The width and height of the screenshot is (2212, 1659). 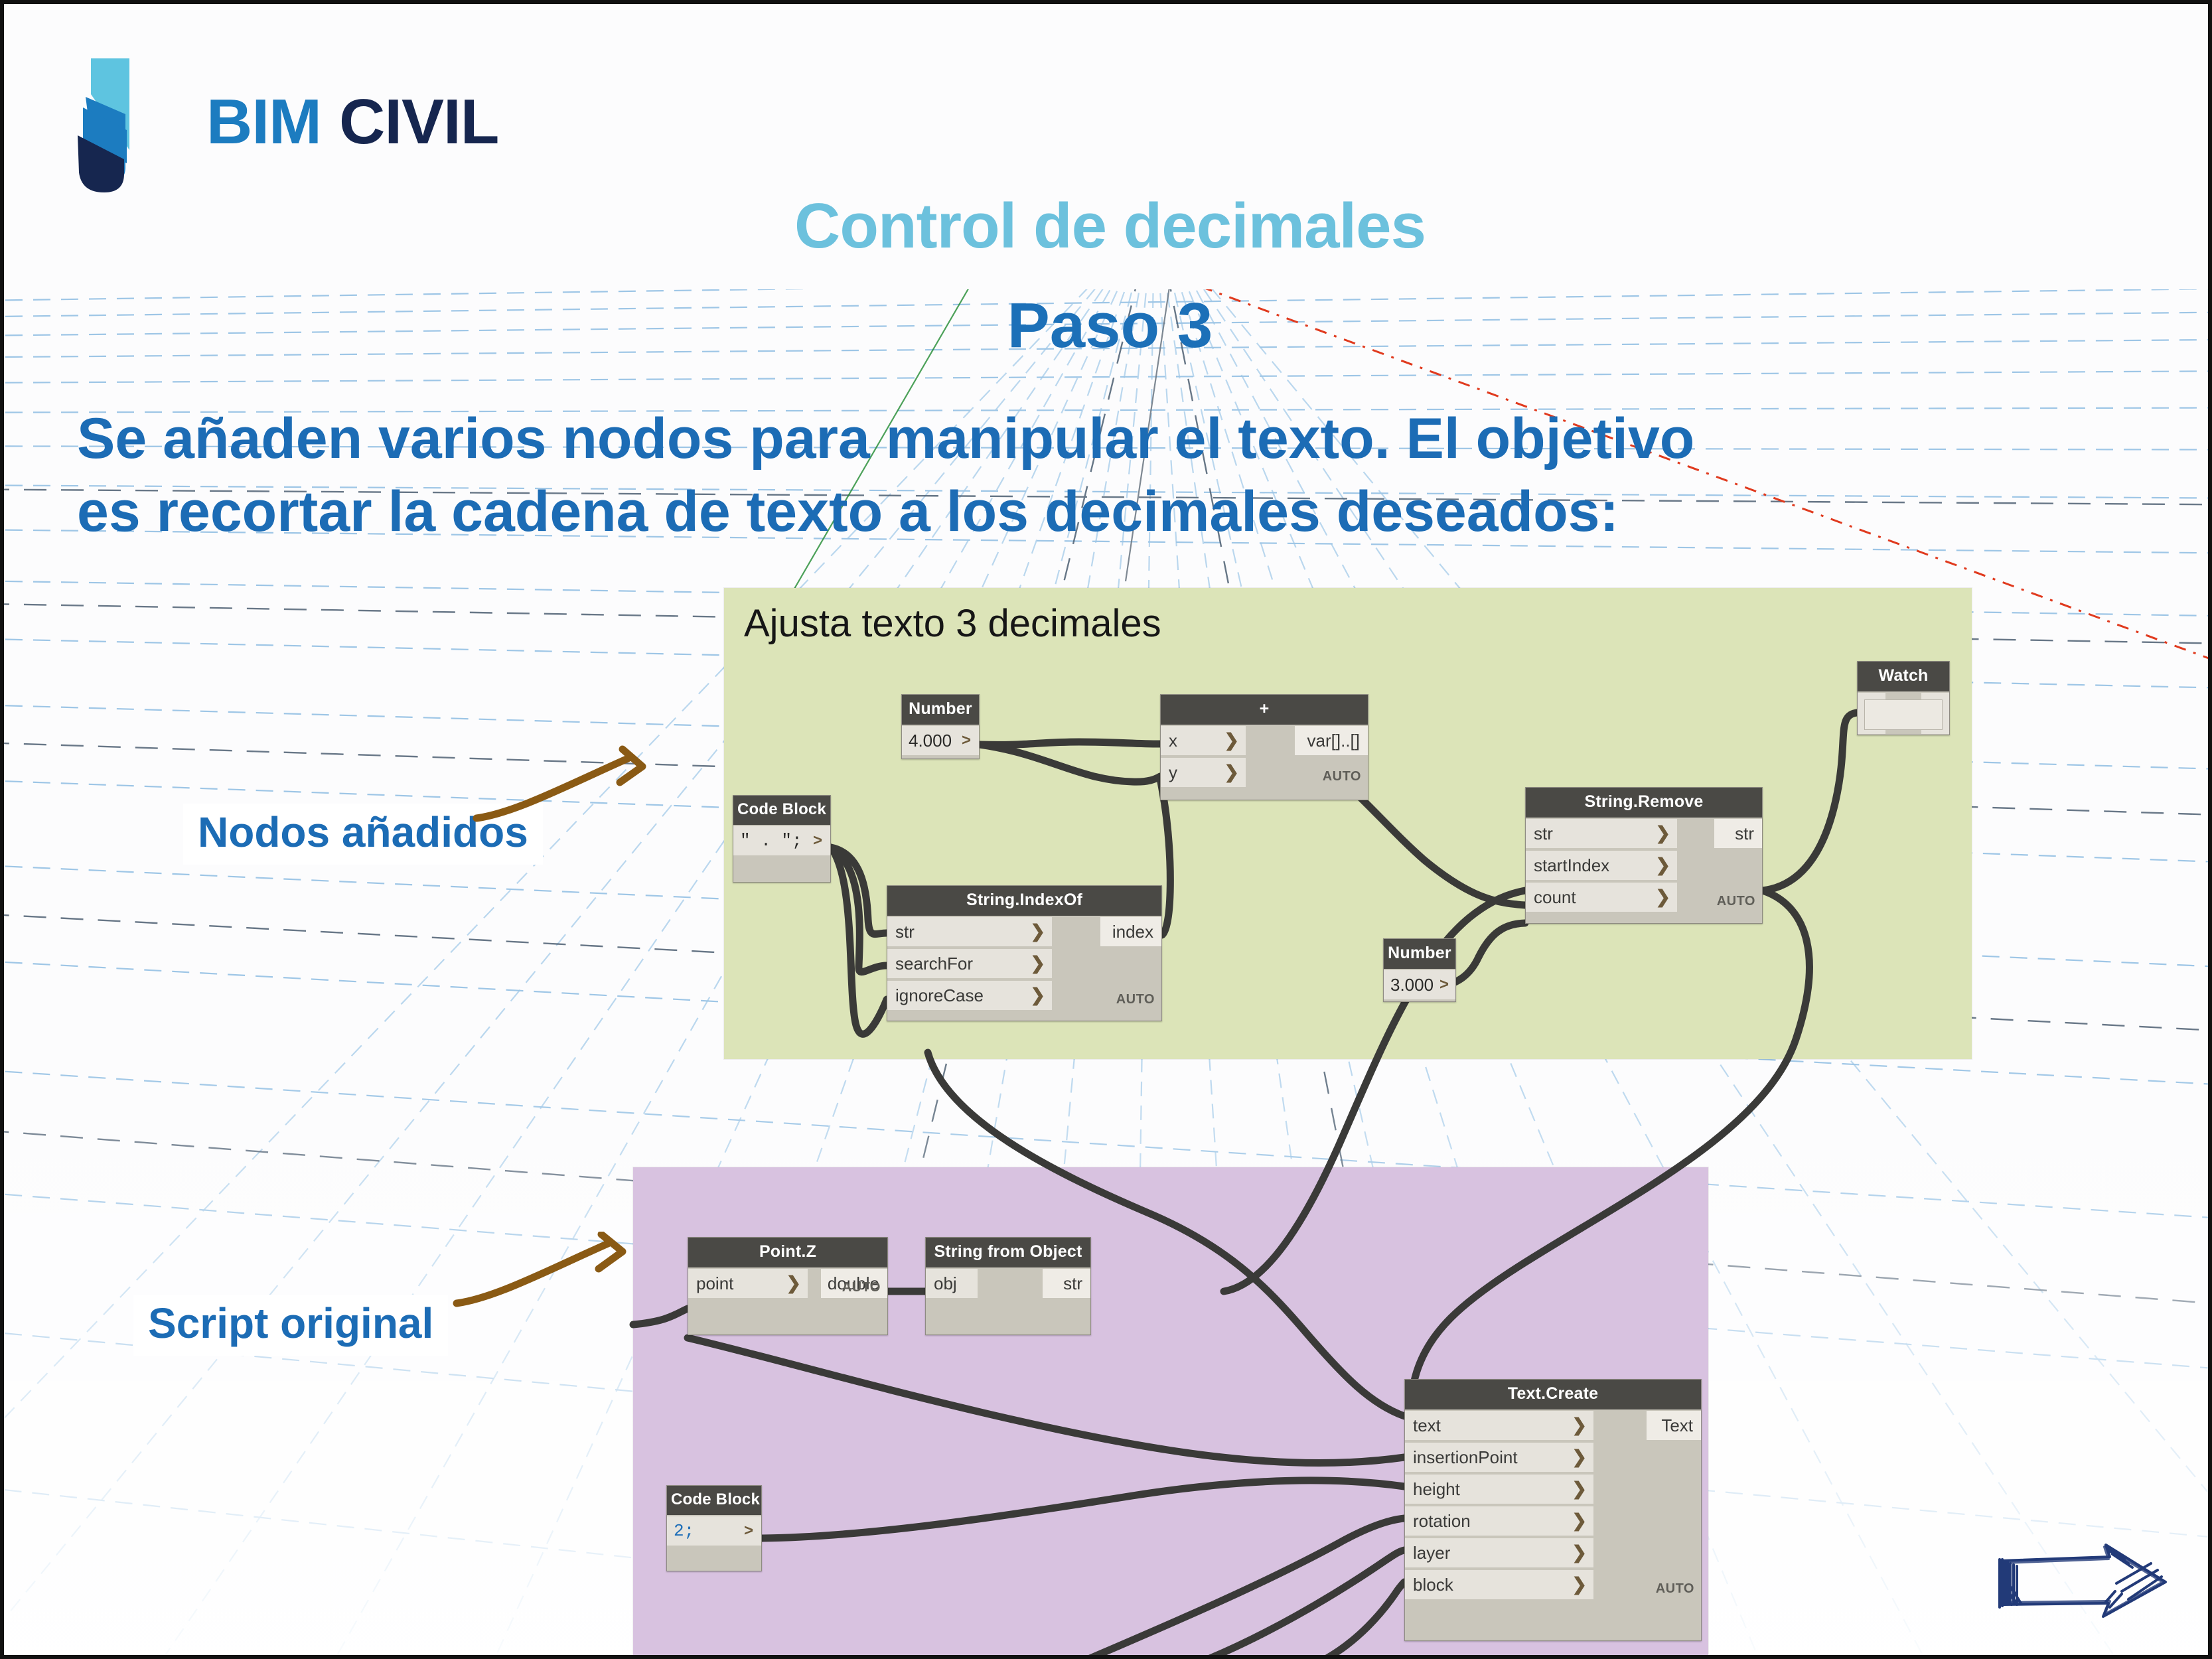 I want to click on node-title: Point.Z, so click(x=787, y=1252).